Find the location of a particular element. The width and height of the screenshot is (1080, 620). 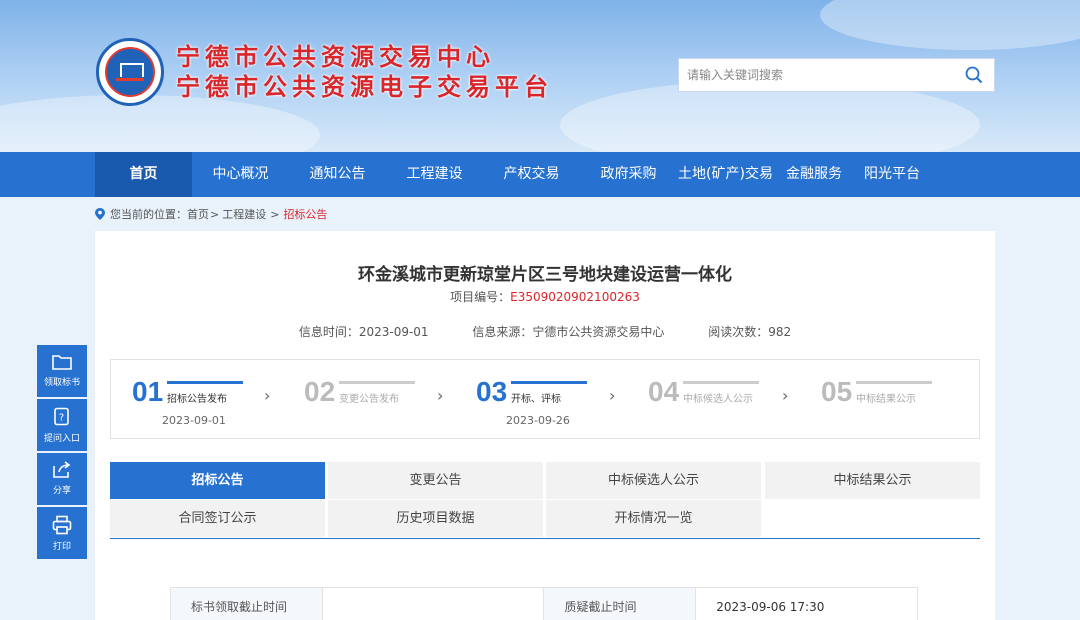

step-number: 02 is located at coordinates (320, 391).